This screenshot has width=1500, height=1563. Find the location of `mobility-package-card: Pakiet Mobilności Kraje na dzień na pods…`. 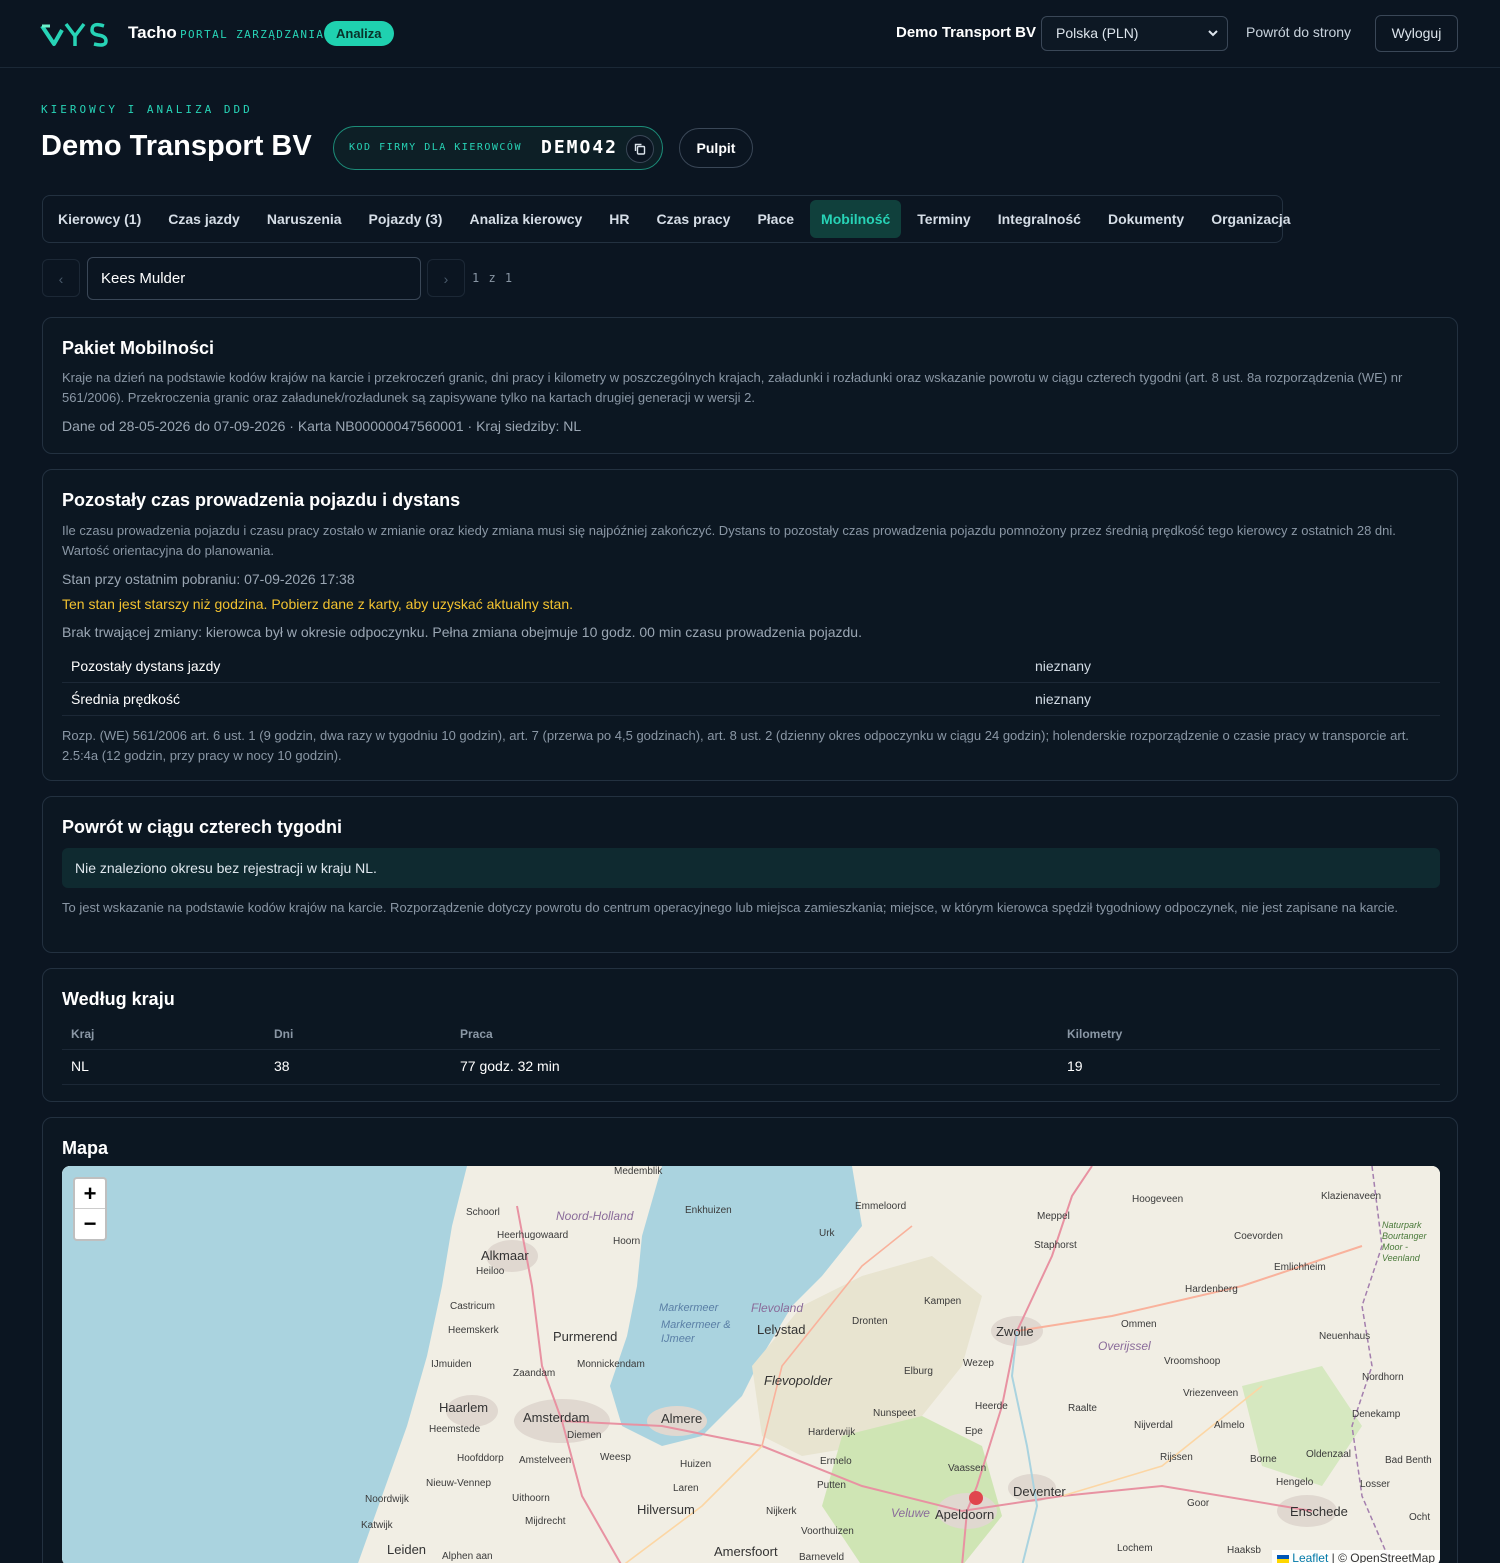

mobility-package-card: Pakiet Mobilności Kraje na dzień na pods… is located at coordinates (750, 385).